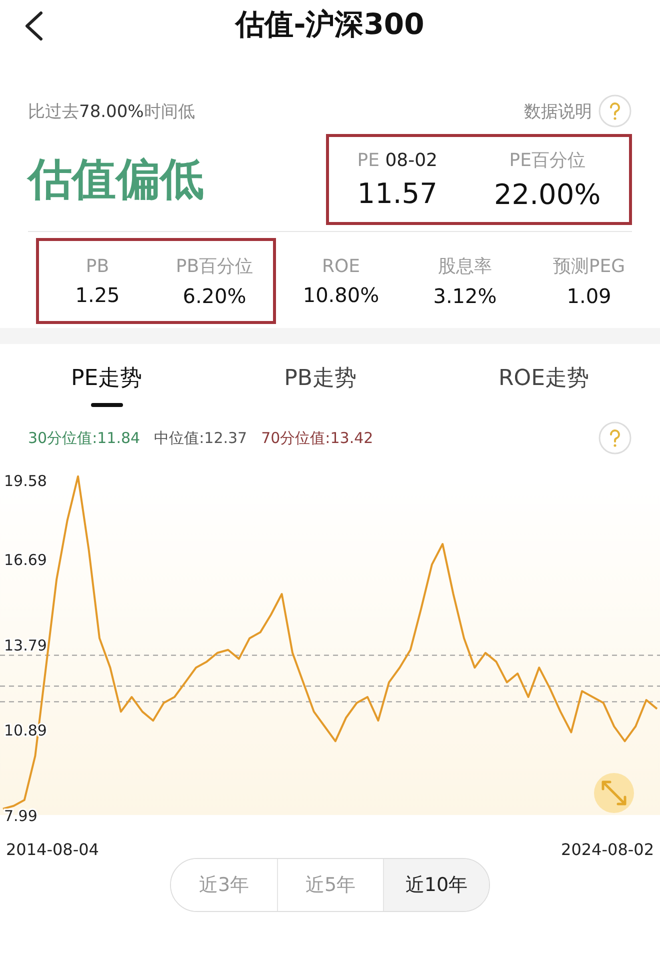 The width and height of the screenshot is (660, 958). I want to click on metric-value: 1.09, so click(589, 296).